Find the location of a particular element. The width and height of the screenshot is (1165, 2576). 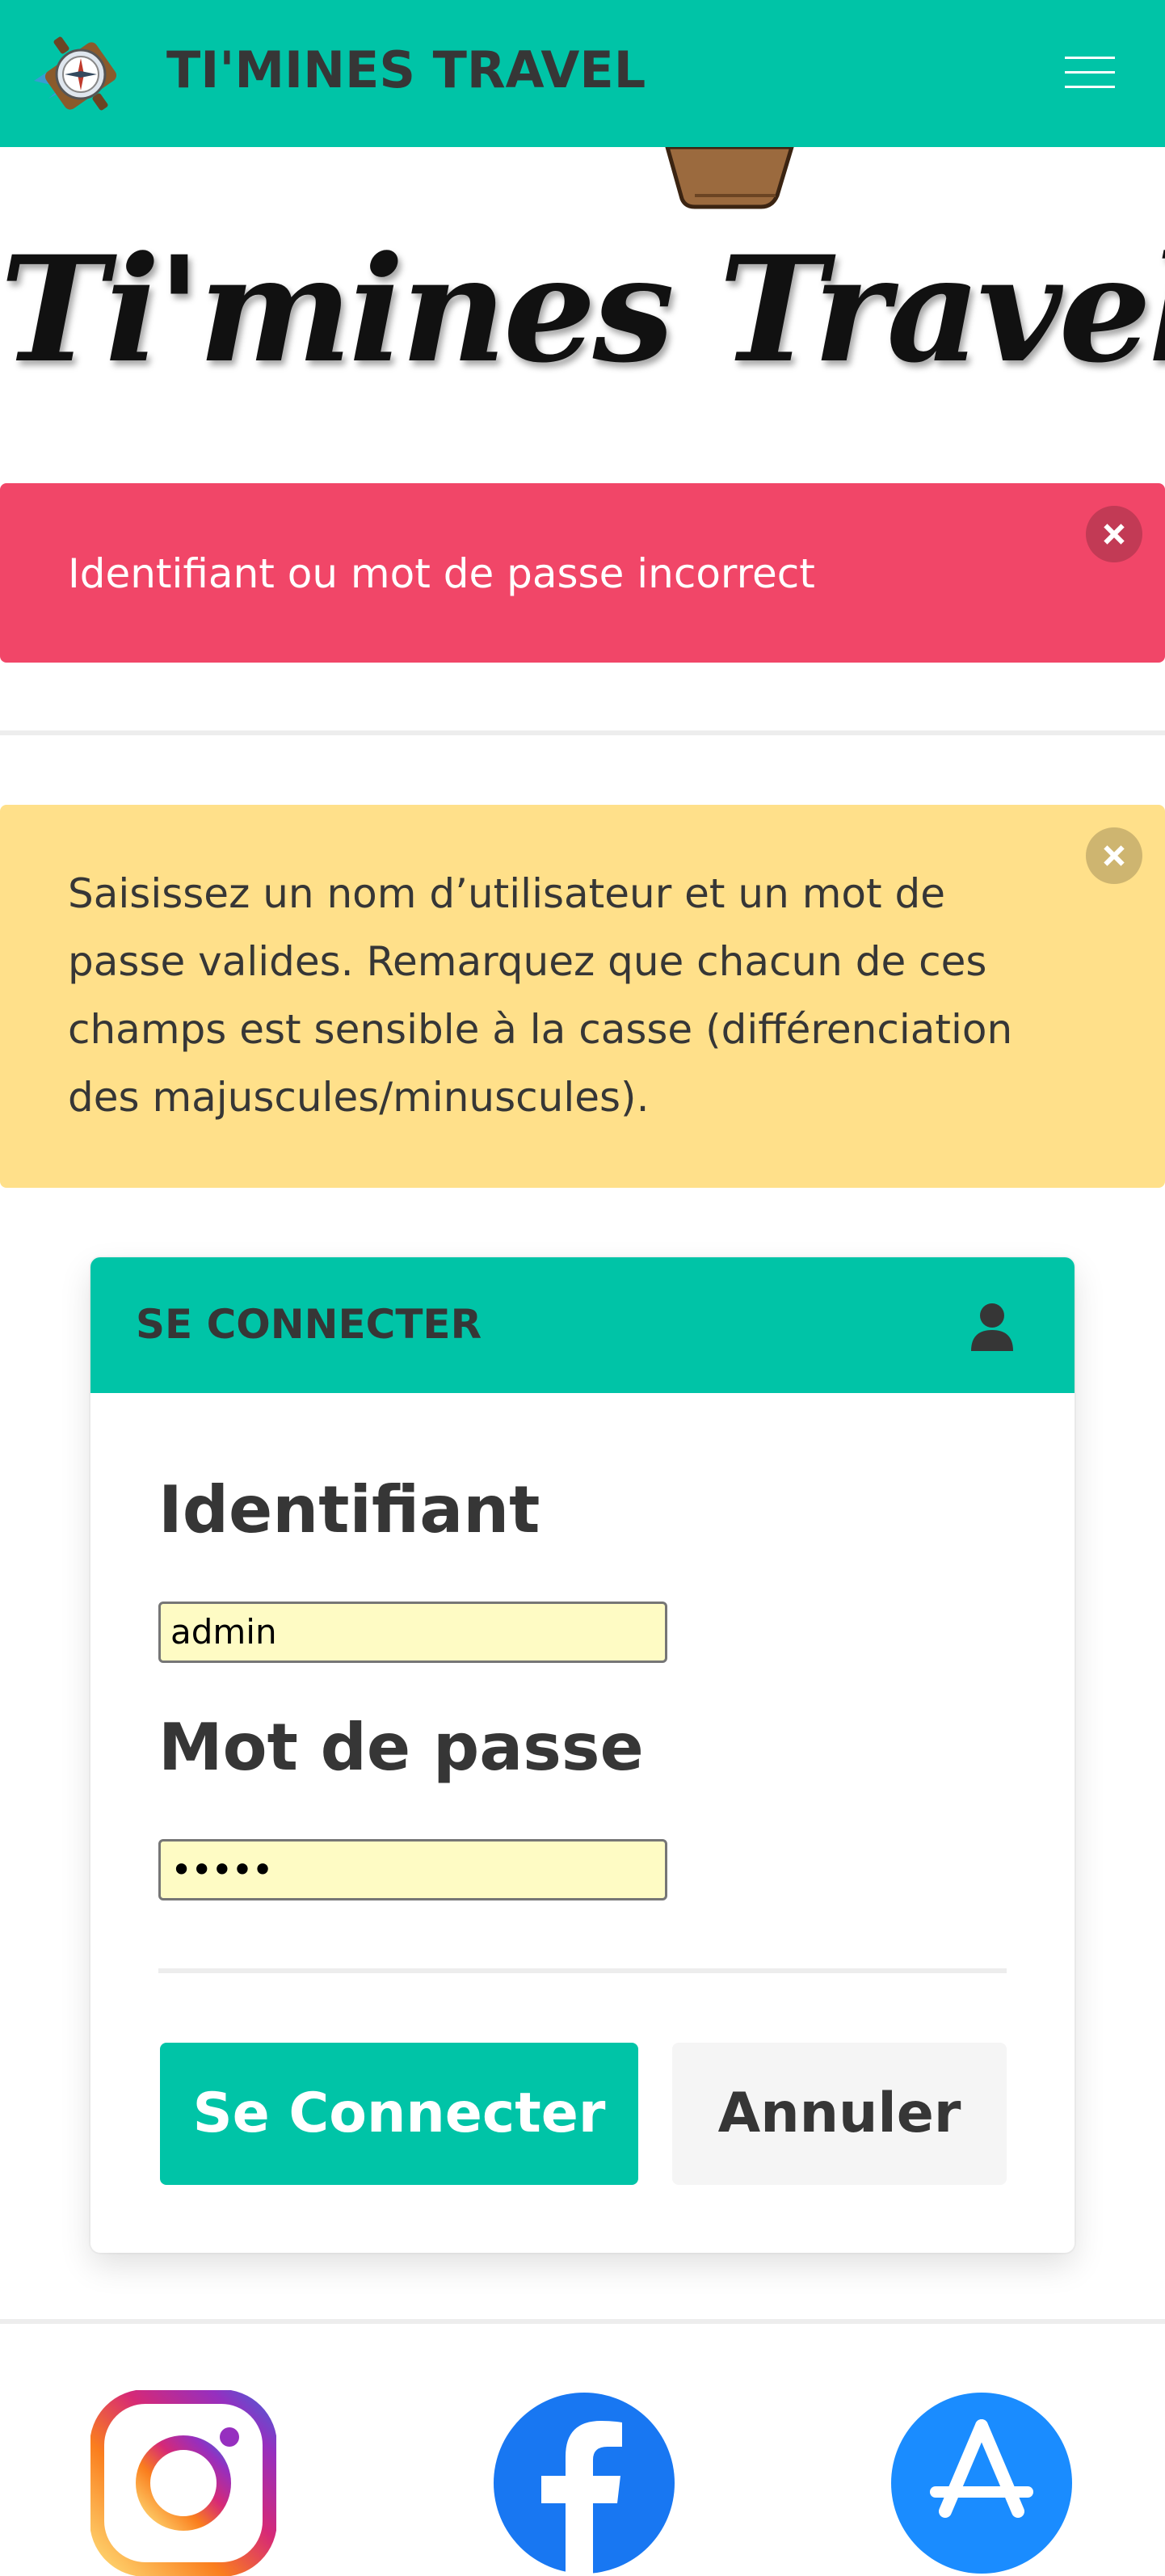

login-button: Se Connecter is located at coordinates (399, 2114).